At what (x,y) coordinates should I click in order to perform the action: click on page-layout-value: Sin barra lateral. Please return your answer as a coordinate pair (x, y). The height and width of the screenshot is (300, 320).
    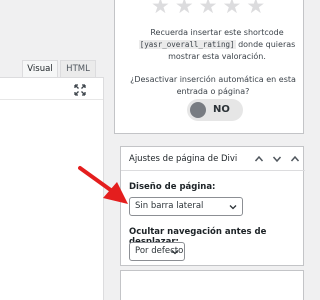
    Looking at the image, I should click on (169, 206).